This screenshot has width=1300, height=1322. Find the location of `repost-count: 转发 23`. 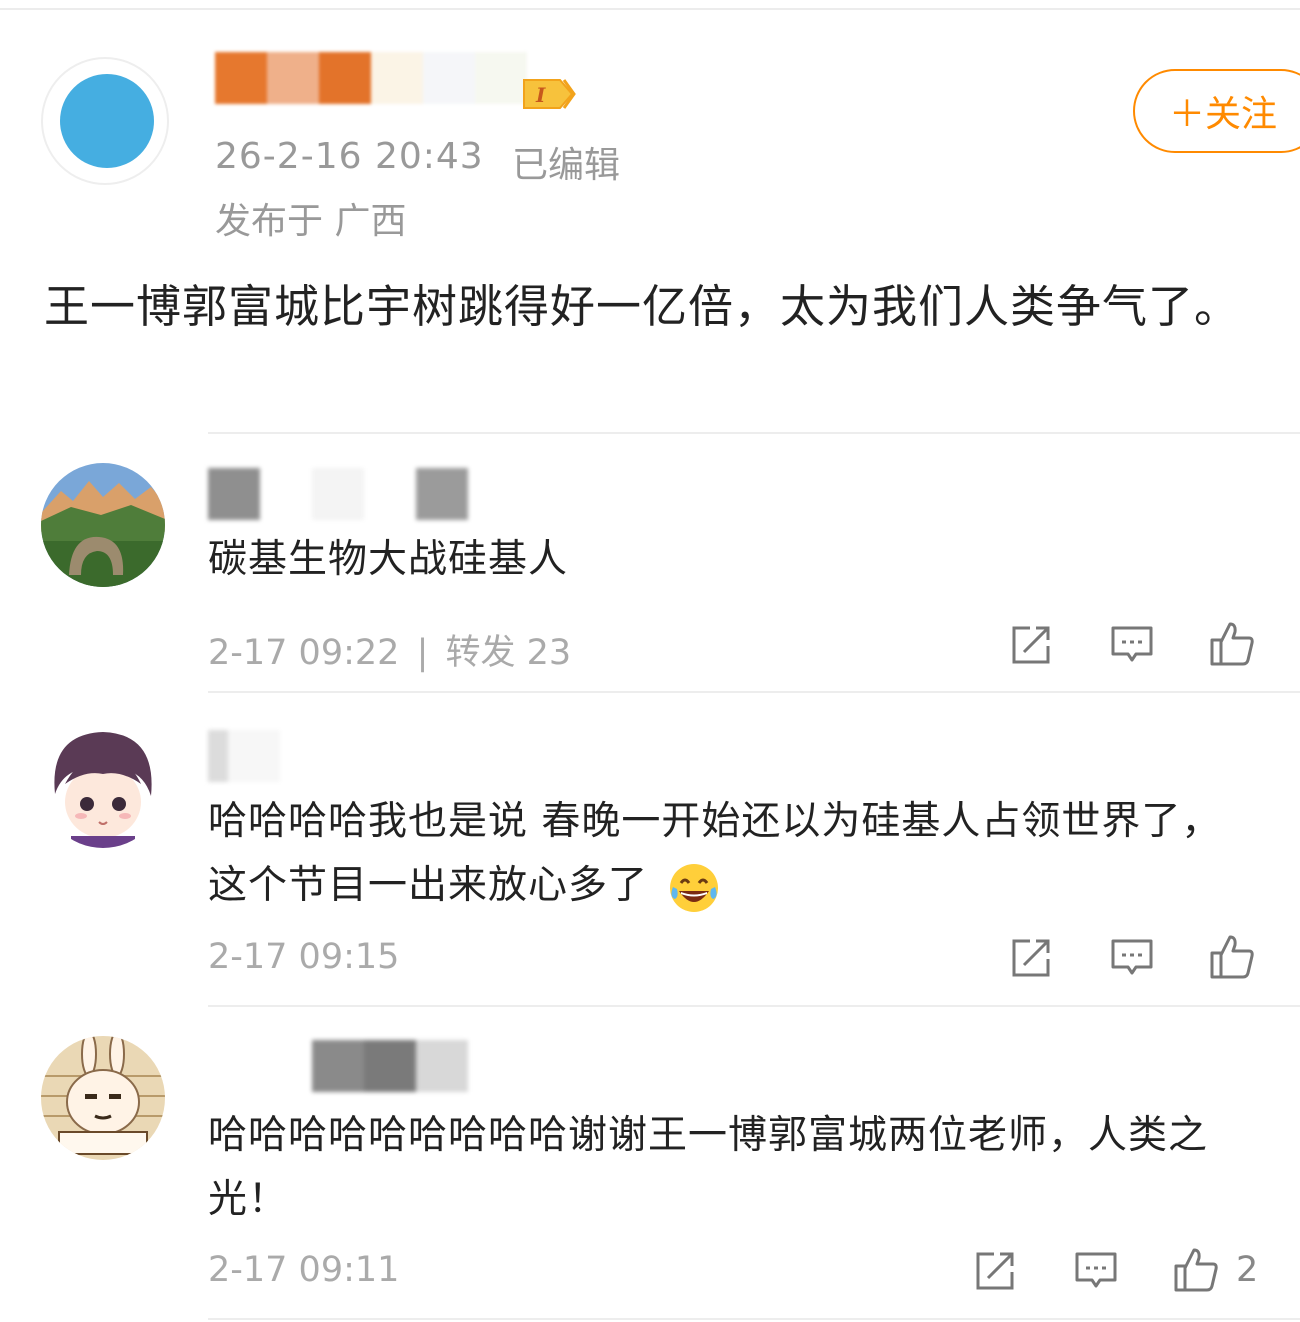

repost-count: 转发 23 is located at coordinates (508, 653).